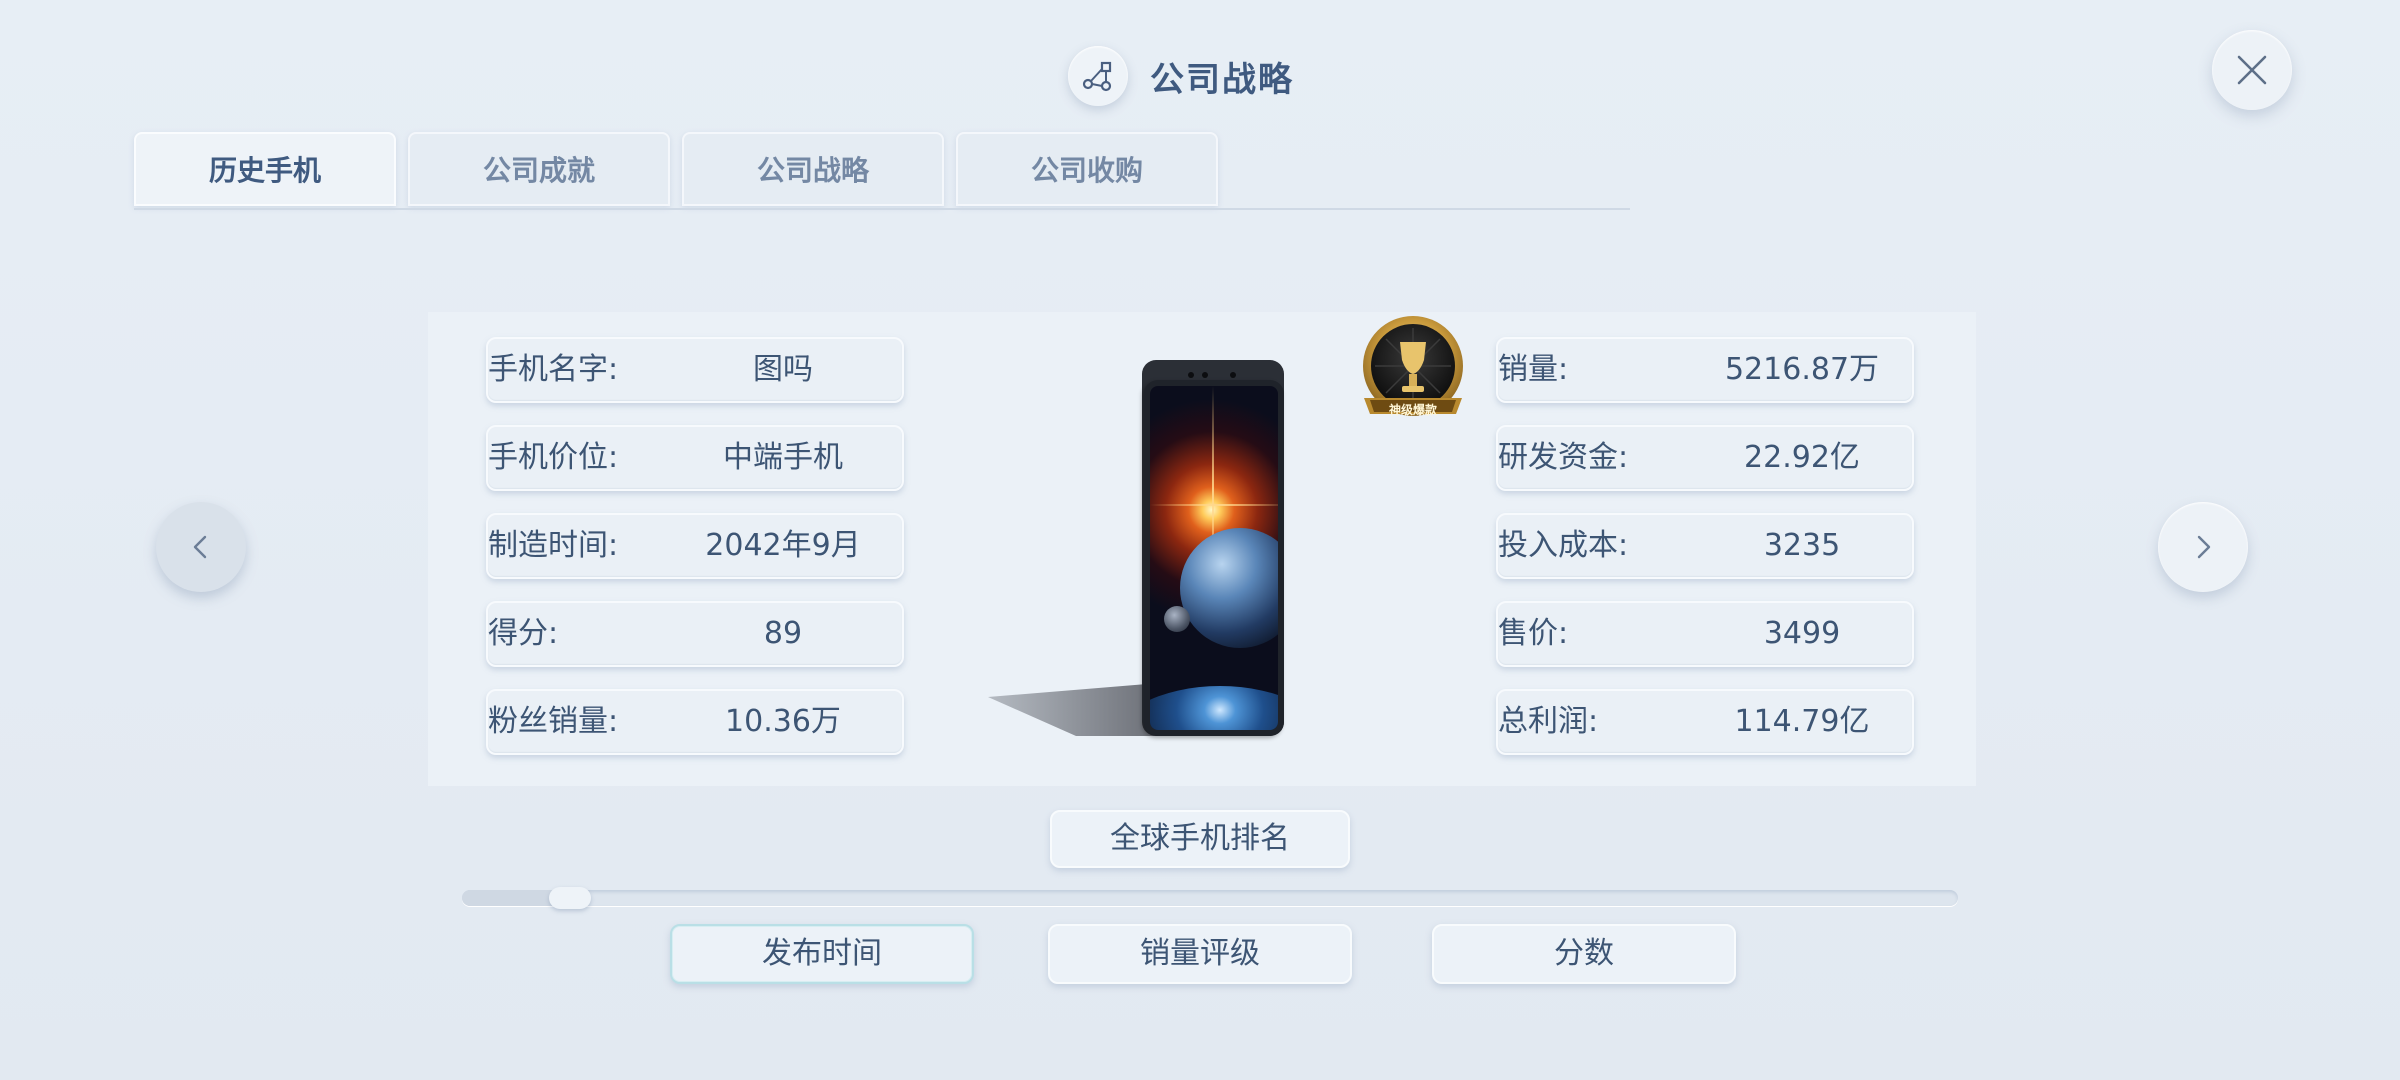  I want to click on field-rd-funds: 研发资金: 22.92亿, so click(1705, 458).